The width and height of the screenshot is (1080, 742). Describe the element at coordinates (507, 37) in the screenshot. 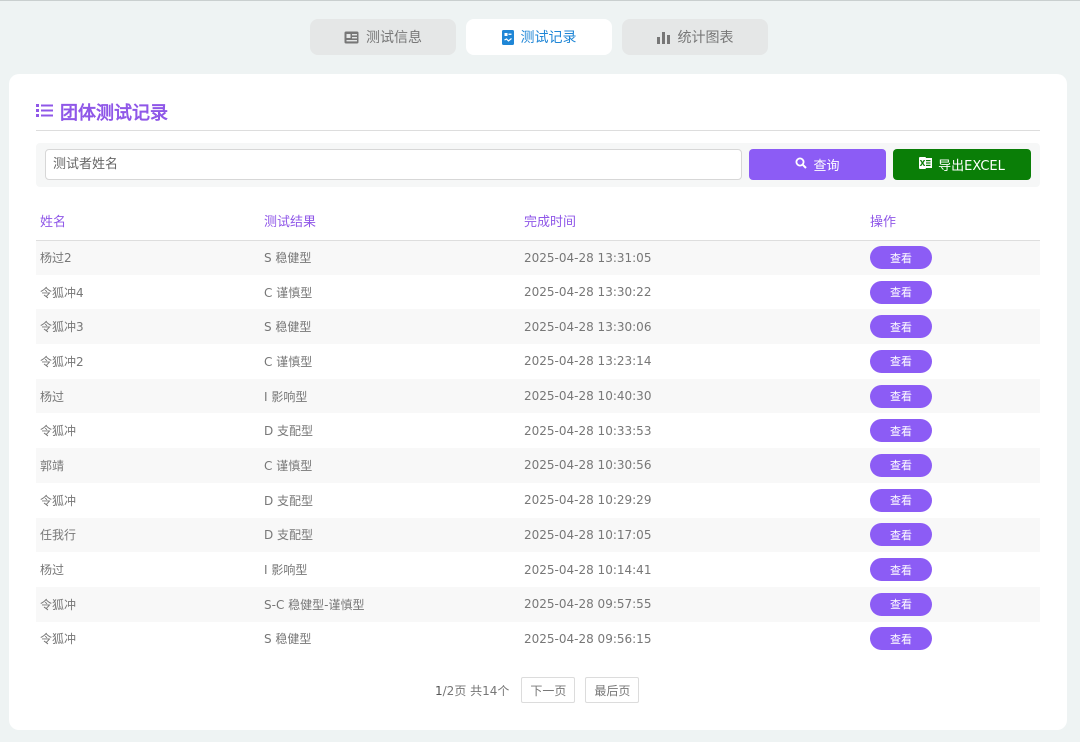

I see `record-icon` at that location.